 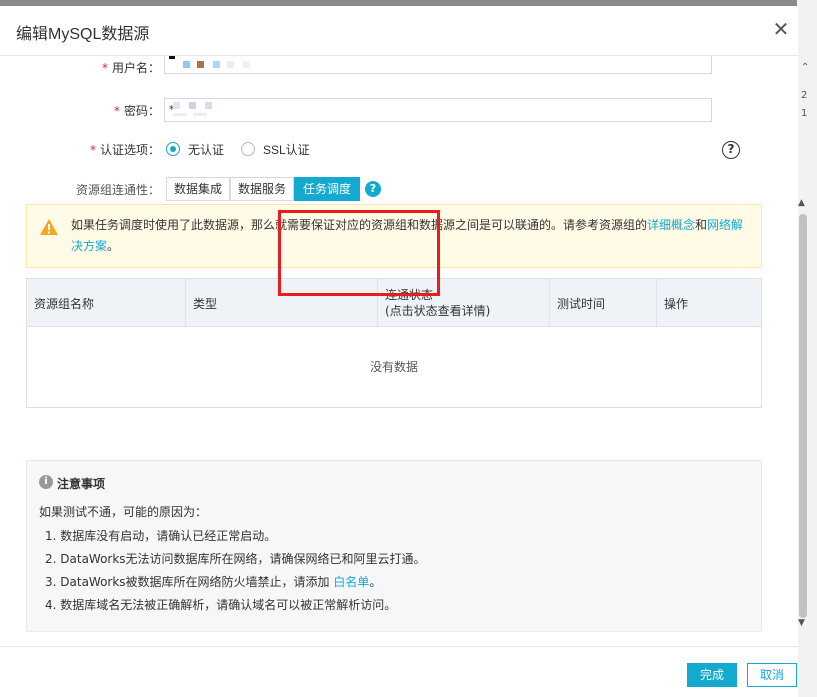 What do you see at coordinates (438, 110) in the screenshot?
I see `password-input: *` at bounding box center [438, 110].